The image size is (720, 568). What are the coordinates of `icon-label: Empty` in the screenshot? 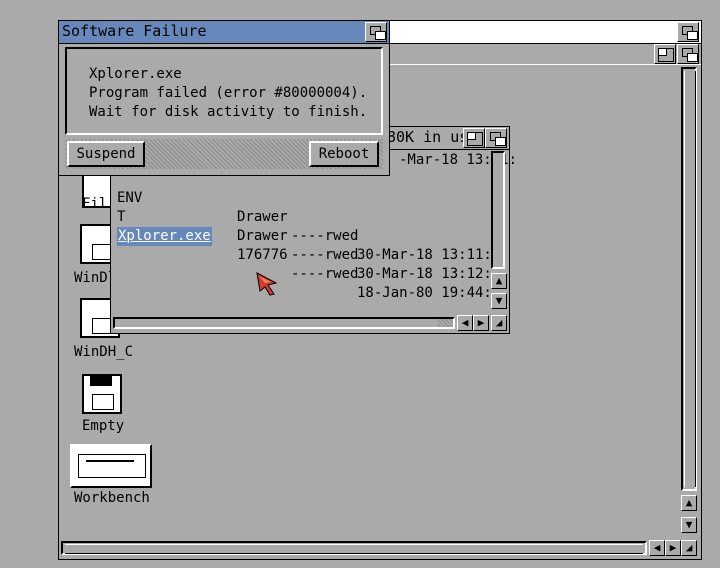 It's located at (103, 426).